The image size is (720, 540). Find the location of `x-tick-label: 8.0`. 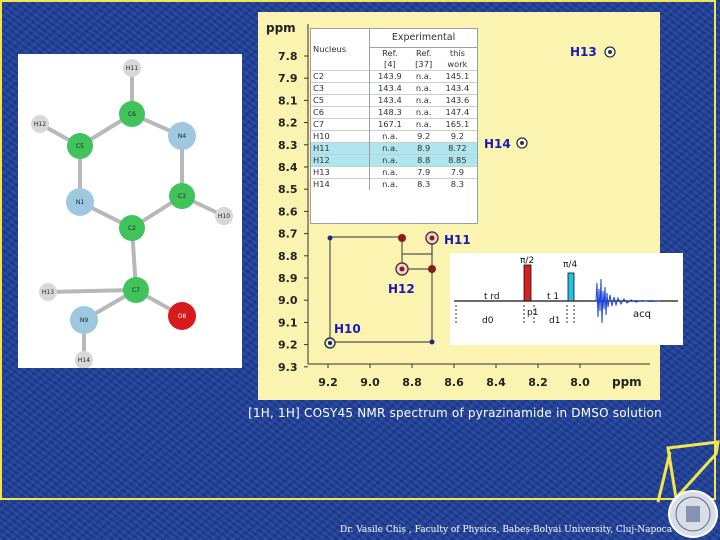

x-tick-label: 8.0 is located at coordinates (580, 382).